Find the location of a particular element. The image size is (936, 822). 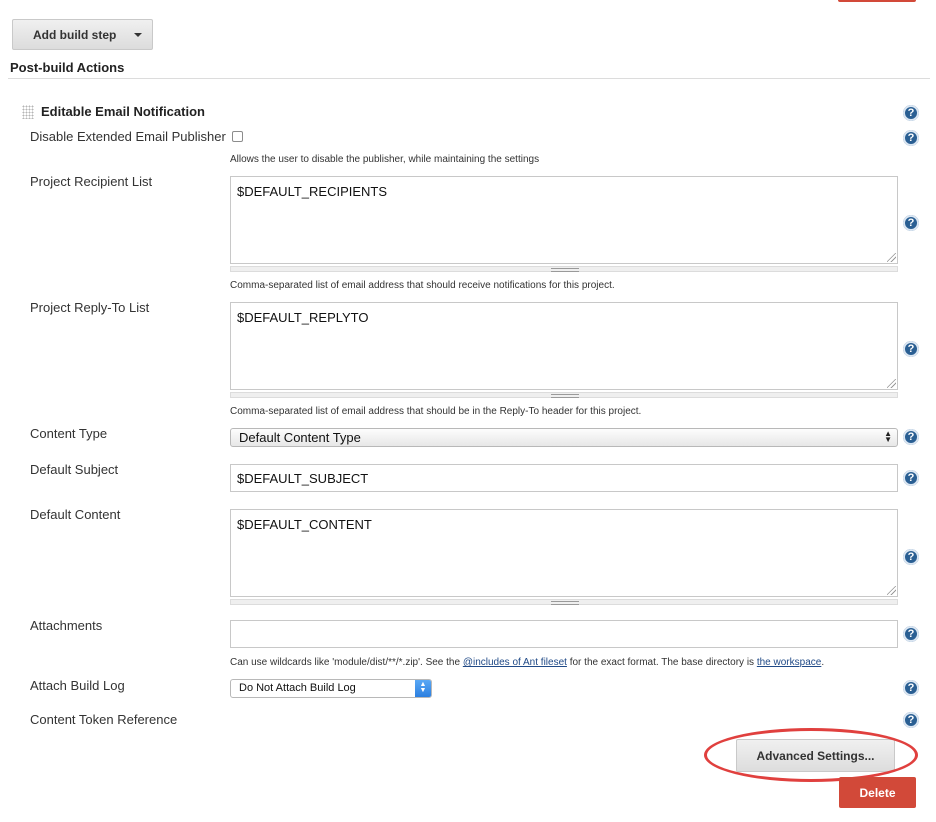

add-build-step-button: Add build step is located at coordinates (82, 34).